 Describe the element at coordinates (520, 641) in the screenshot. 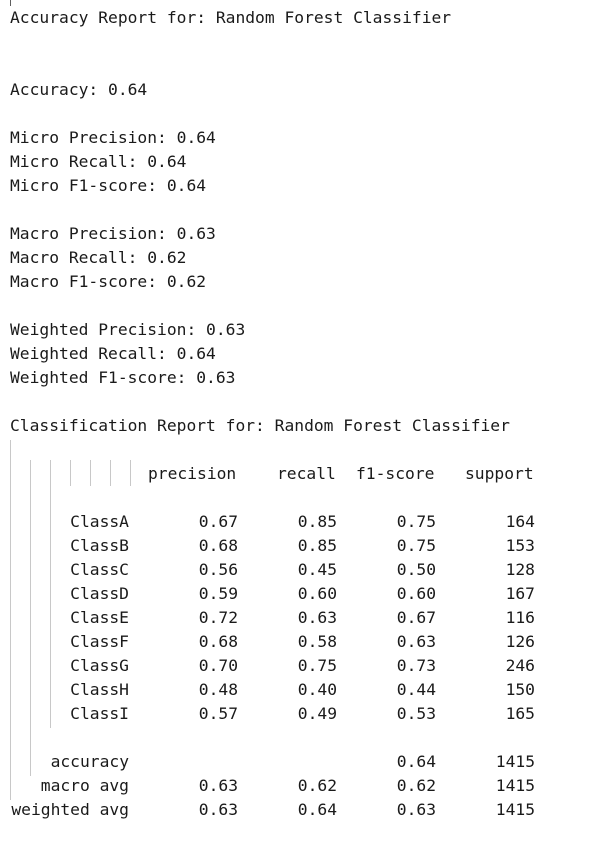

I see `table-row-support: 126` at that location.